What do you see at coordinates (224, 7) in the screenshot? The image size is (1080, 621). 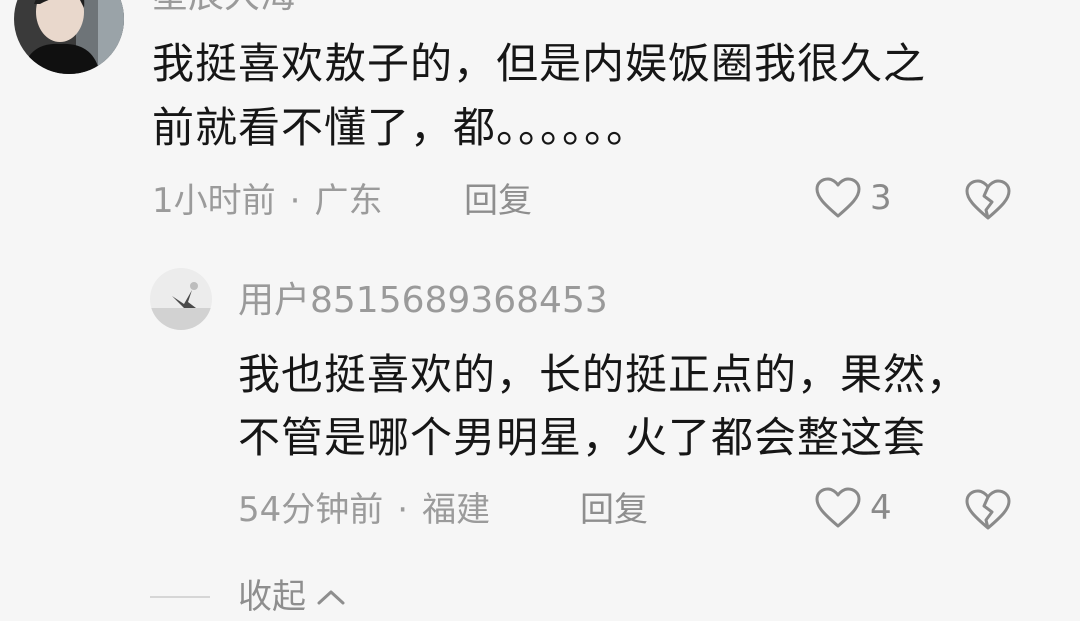 I see `comment-username: 星辰大海` at bounding box center [224, 7].